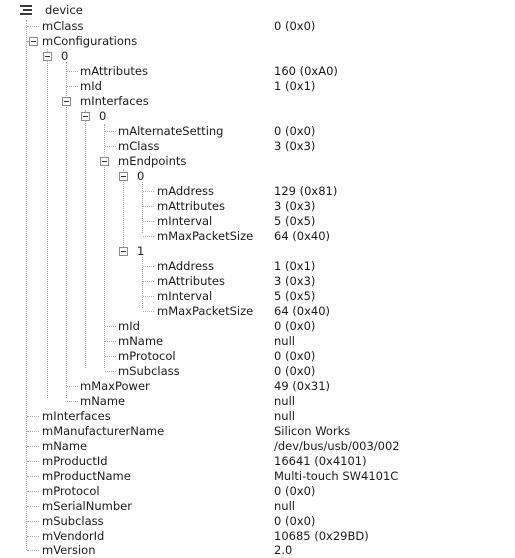  Describe the element at coordinates (171, 131) in the screenshot. I see `property-name: mAlternateSetting` at that location.